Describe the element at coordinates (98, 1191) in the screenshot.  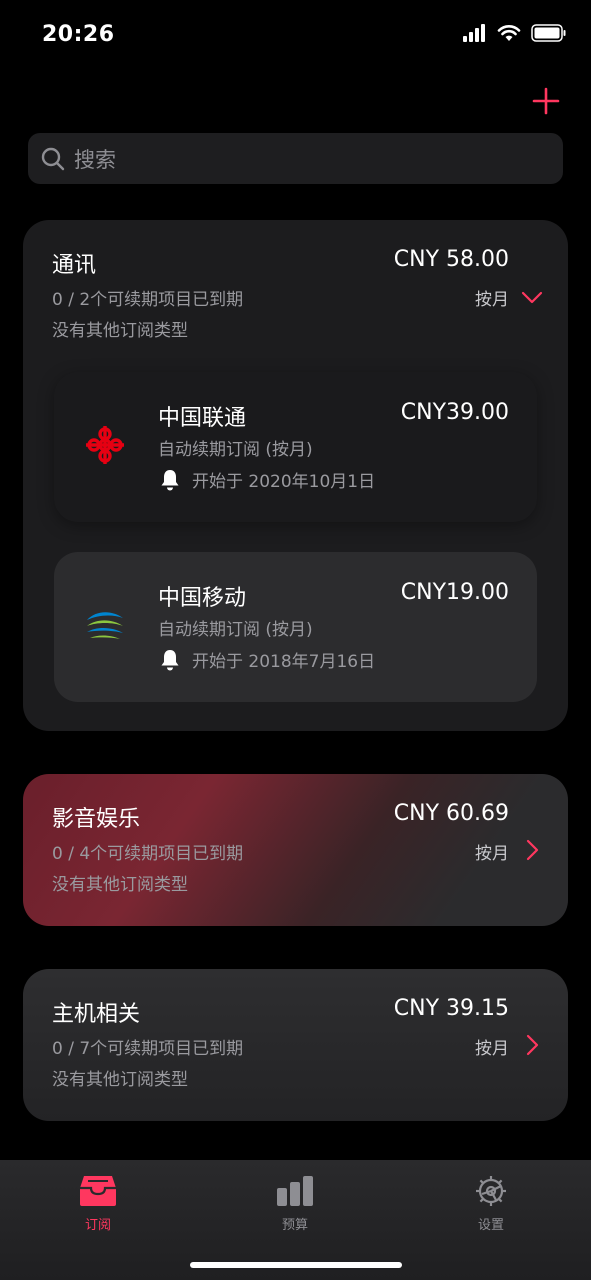
I see `inbox-icon` at that location.